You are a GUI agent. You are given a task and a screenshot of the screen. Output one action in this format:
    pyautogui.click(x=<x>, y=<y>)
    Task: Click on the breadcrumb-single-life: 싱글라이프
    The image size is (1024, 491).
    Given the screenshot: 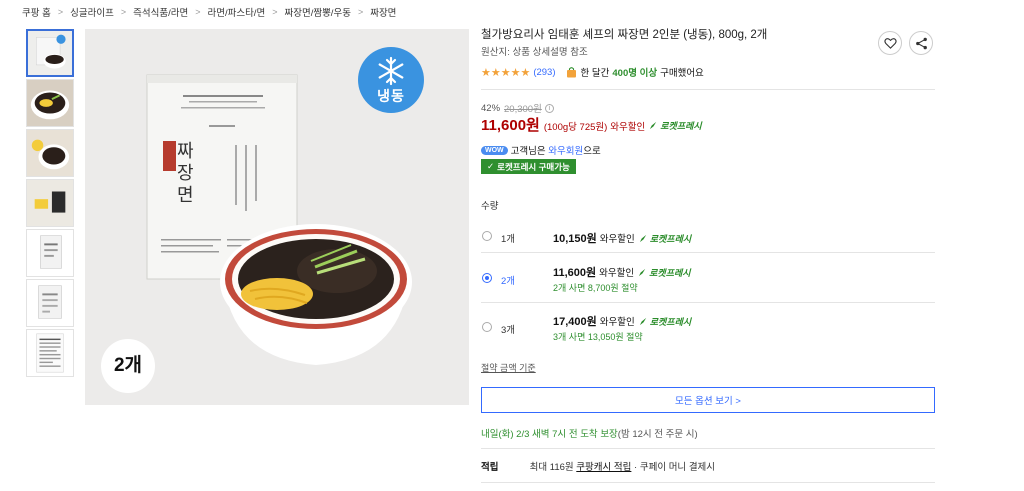 What is the action you would take?
    pyautogui.click(x=92, y=12)
    